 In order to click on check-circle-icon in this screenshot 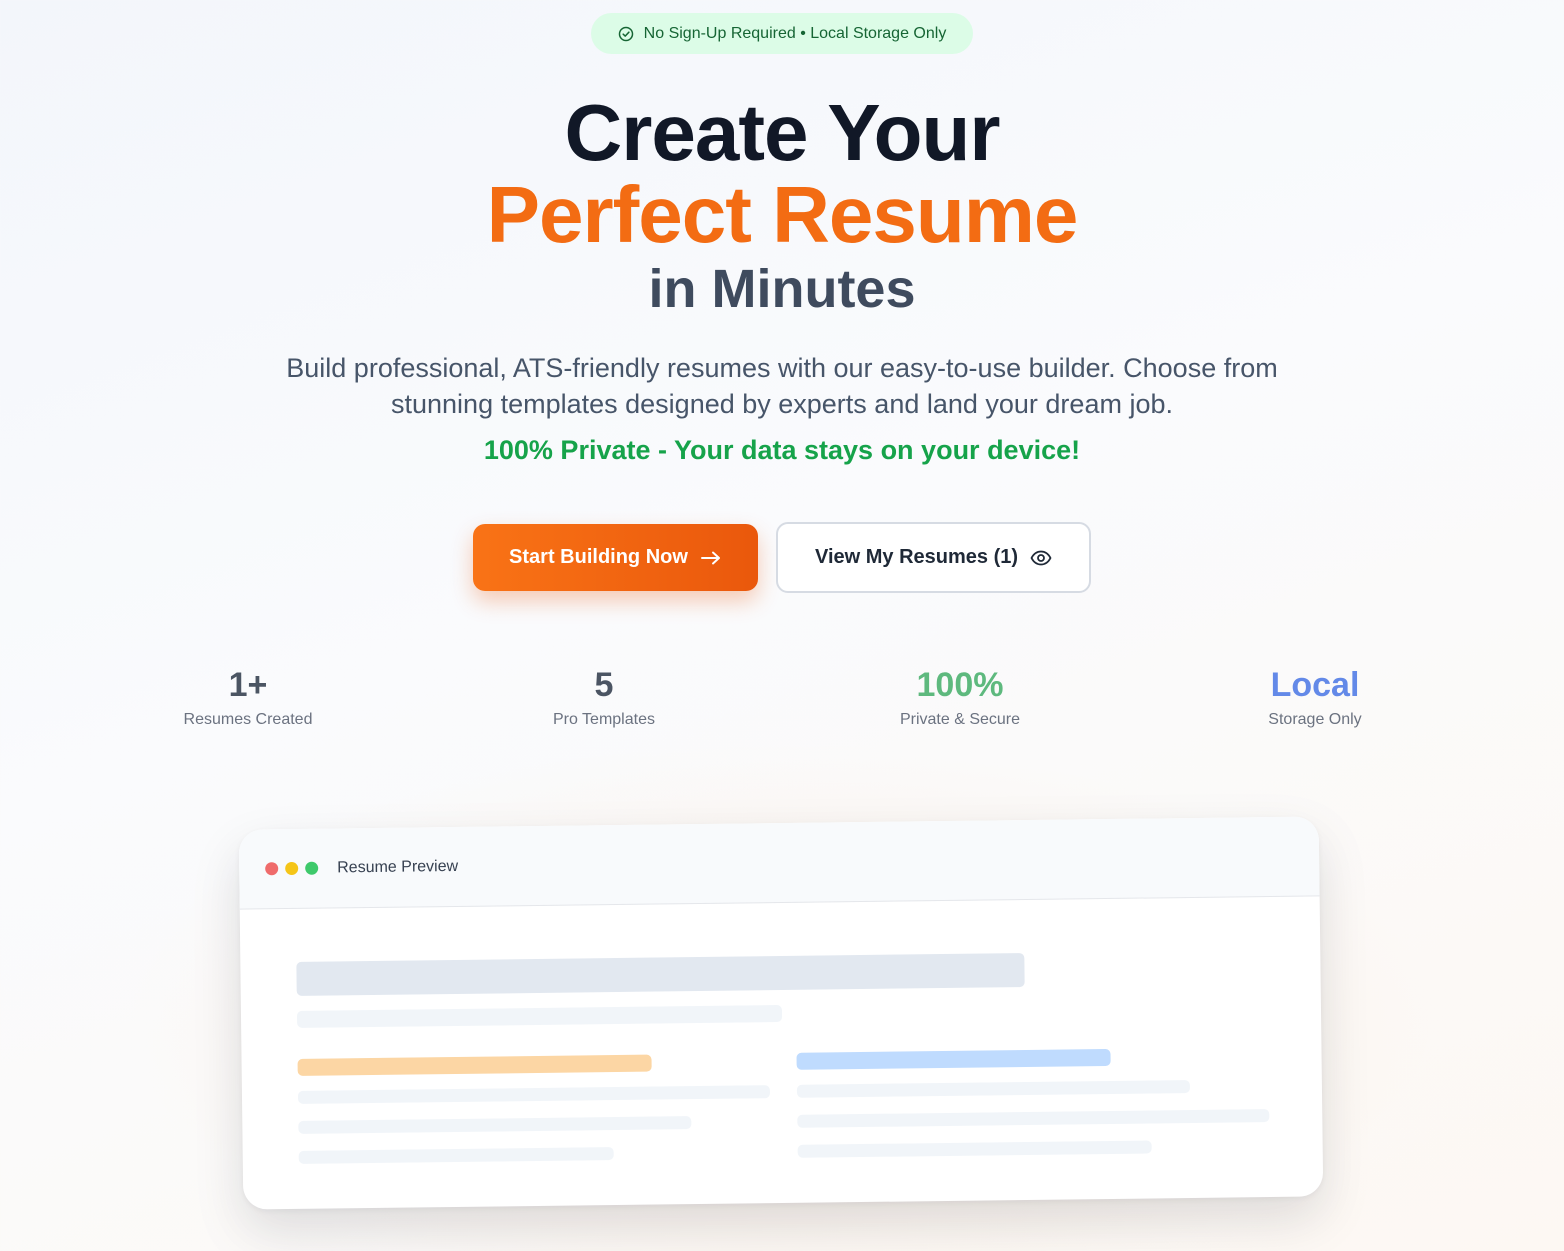, I will do `click(625, 33)`.